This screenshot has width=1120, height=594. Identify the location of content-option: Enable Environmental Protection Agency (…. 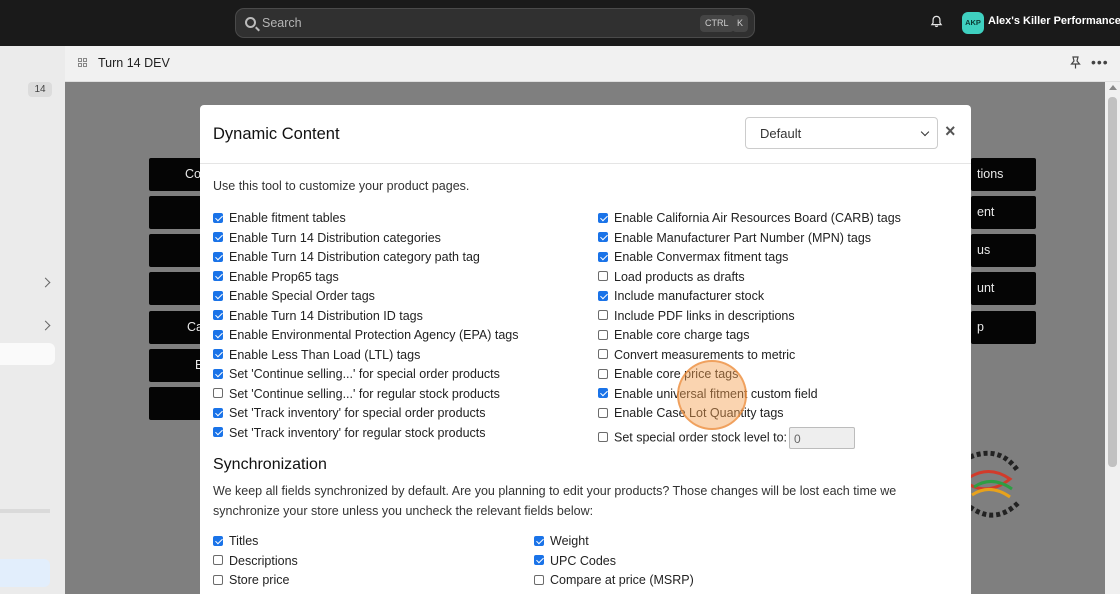
(366, 337).